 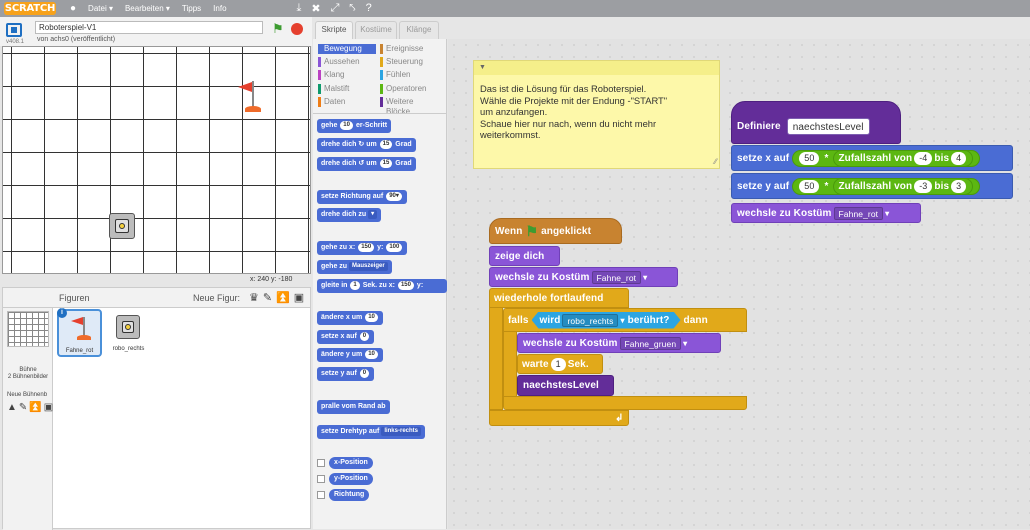 What do you see at coordinates (191, 8) in the screenshot?
I see `menu-tipps: Tipps` at bounding box center [191, 8].